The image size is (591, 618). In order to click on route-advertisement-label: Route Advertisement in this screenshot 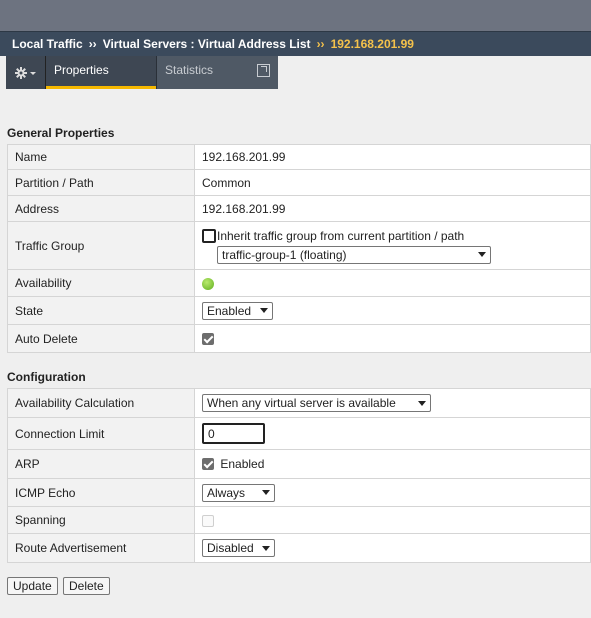, I will do `click(101, 548)`.